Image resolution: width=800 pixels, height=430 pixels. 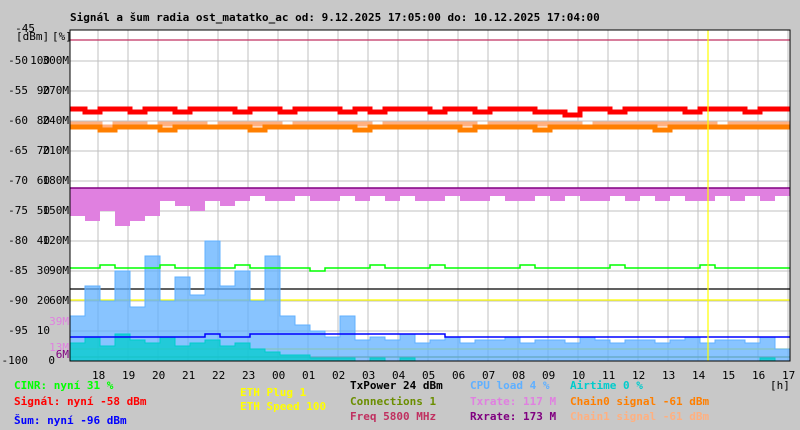 What do you see at coordinates (640, 401) in the screenshot?
I see `legend-chain0: Chain0 signal -61 dBm` at bounding box center [640, 401].